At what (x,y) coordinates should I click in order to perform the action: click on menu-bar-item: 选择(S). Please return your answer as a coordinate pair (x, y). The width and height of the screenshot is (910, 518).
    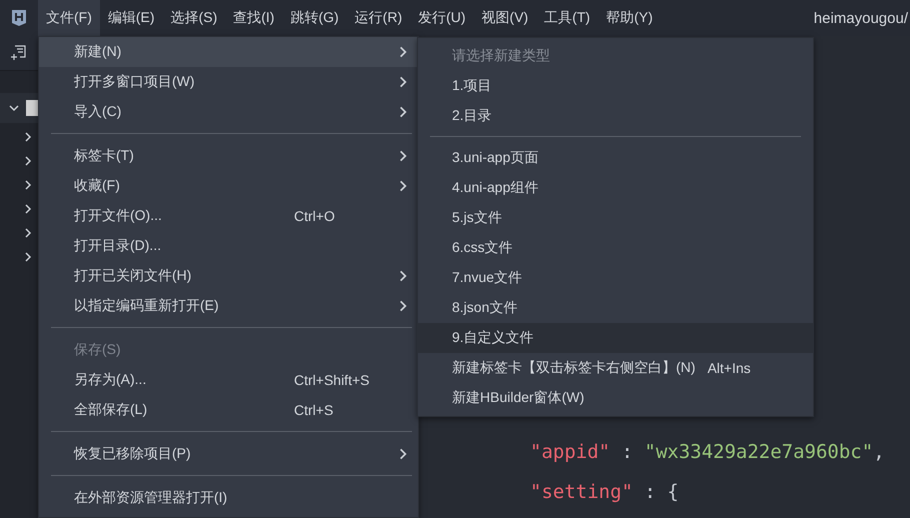
    Looking at the image, I should click on (194, 18).